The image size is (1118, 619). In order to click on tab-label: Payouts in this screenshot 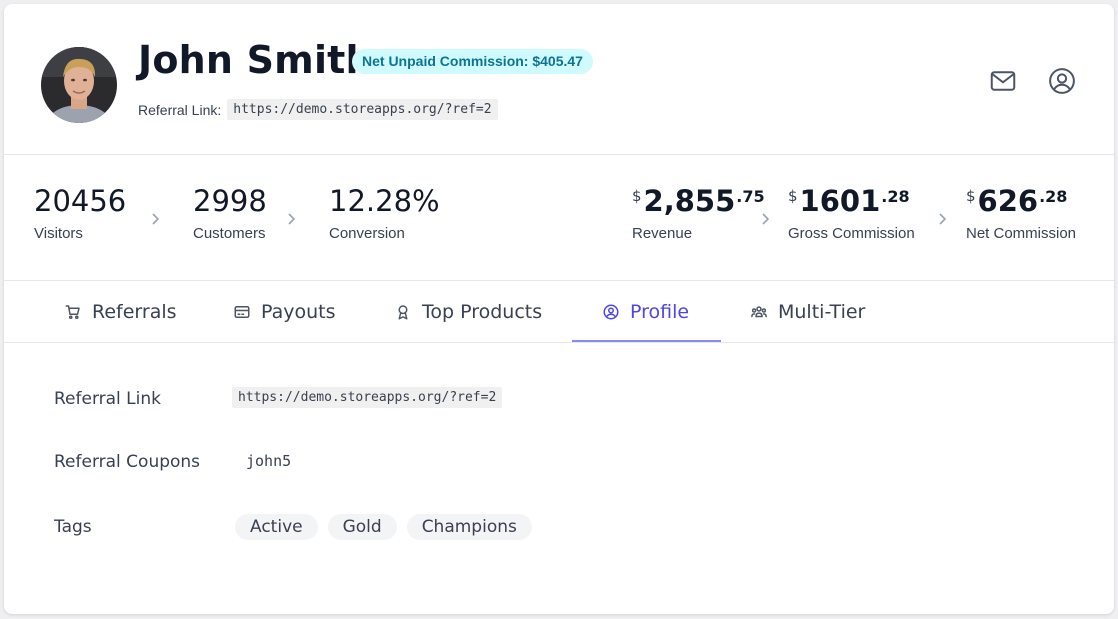, I will do `click(298, 312)`.